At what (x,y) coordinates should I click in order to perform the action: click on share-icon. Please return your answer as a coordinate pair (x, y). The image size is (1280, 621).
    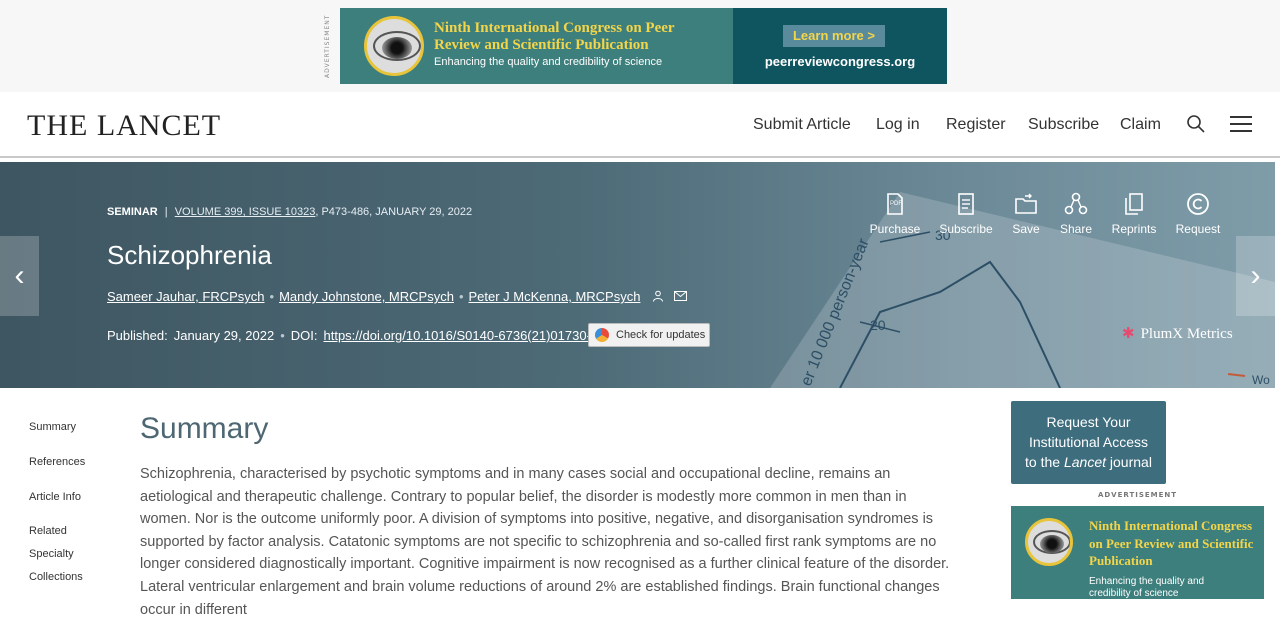
    Looking at the image, I should click on (1076, 203).